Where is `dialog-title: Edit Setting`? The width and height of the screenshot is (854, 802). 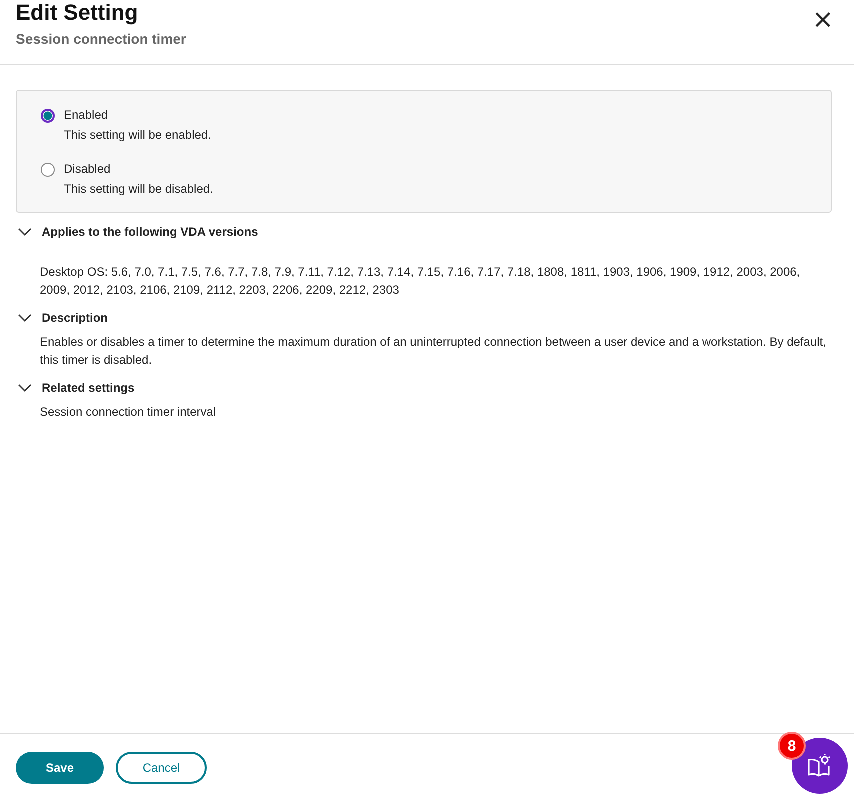 dialog-title: Edit Setting is located at coordinates (78, 13).